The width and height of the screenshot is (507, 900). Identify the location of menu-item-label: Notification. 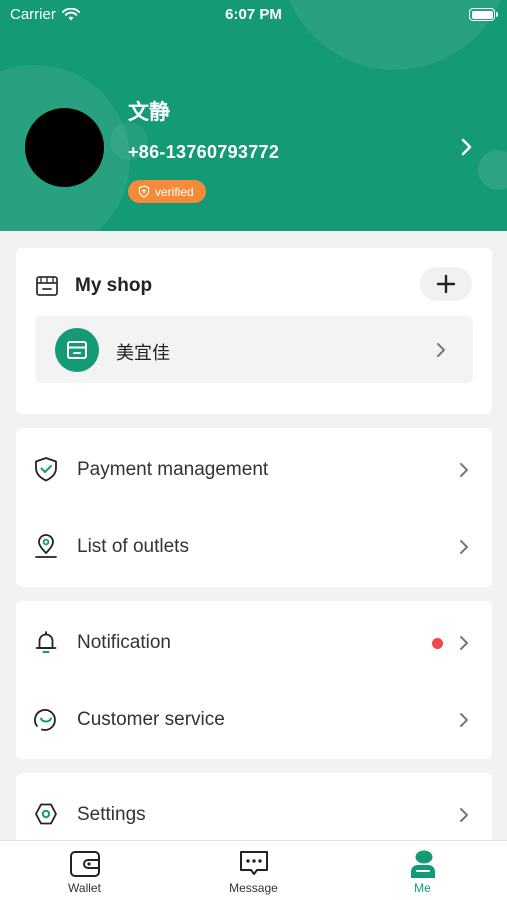
(124, 642).